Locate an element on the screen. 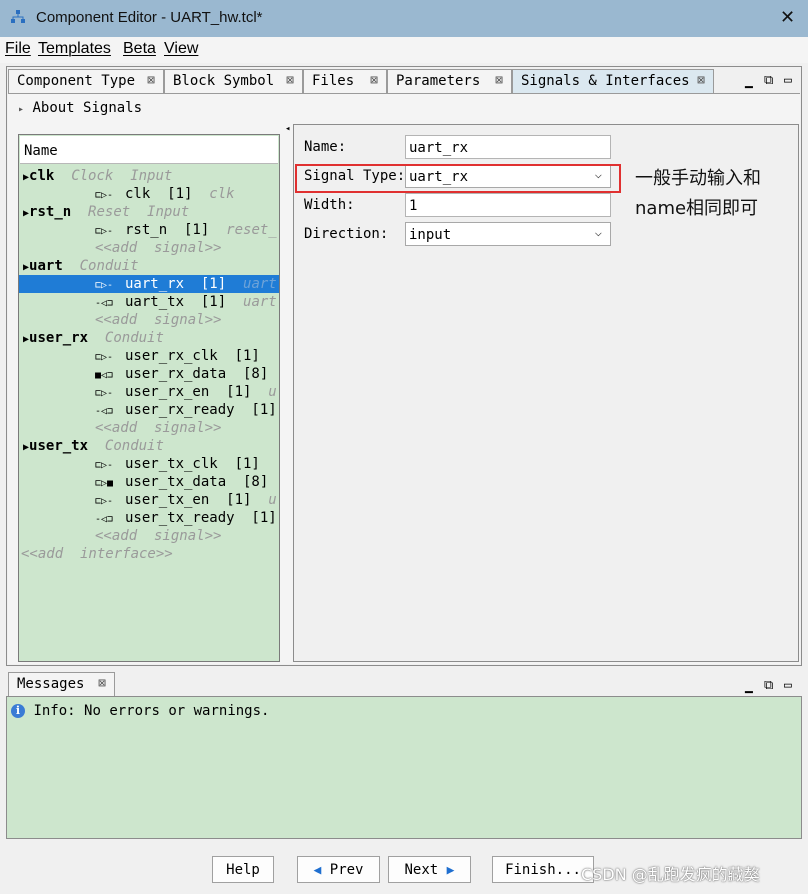 This screenshot has width=808, height=894. interface-row: ▶user_tx Conduit is located at coordinates (149, 446).